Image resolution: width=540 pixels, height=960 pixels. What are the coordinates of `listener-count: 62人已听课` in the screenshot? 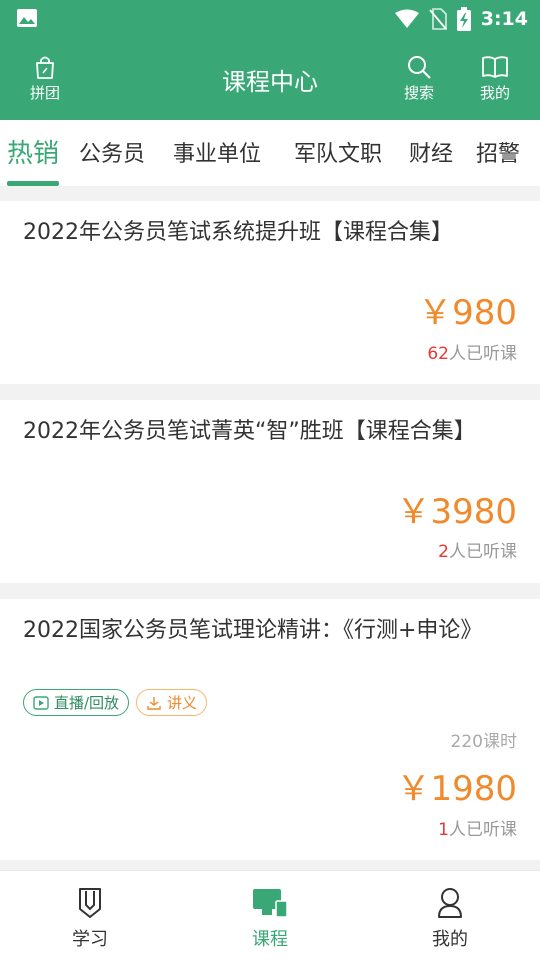 It's located at (472, 351).